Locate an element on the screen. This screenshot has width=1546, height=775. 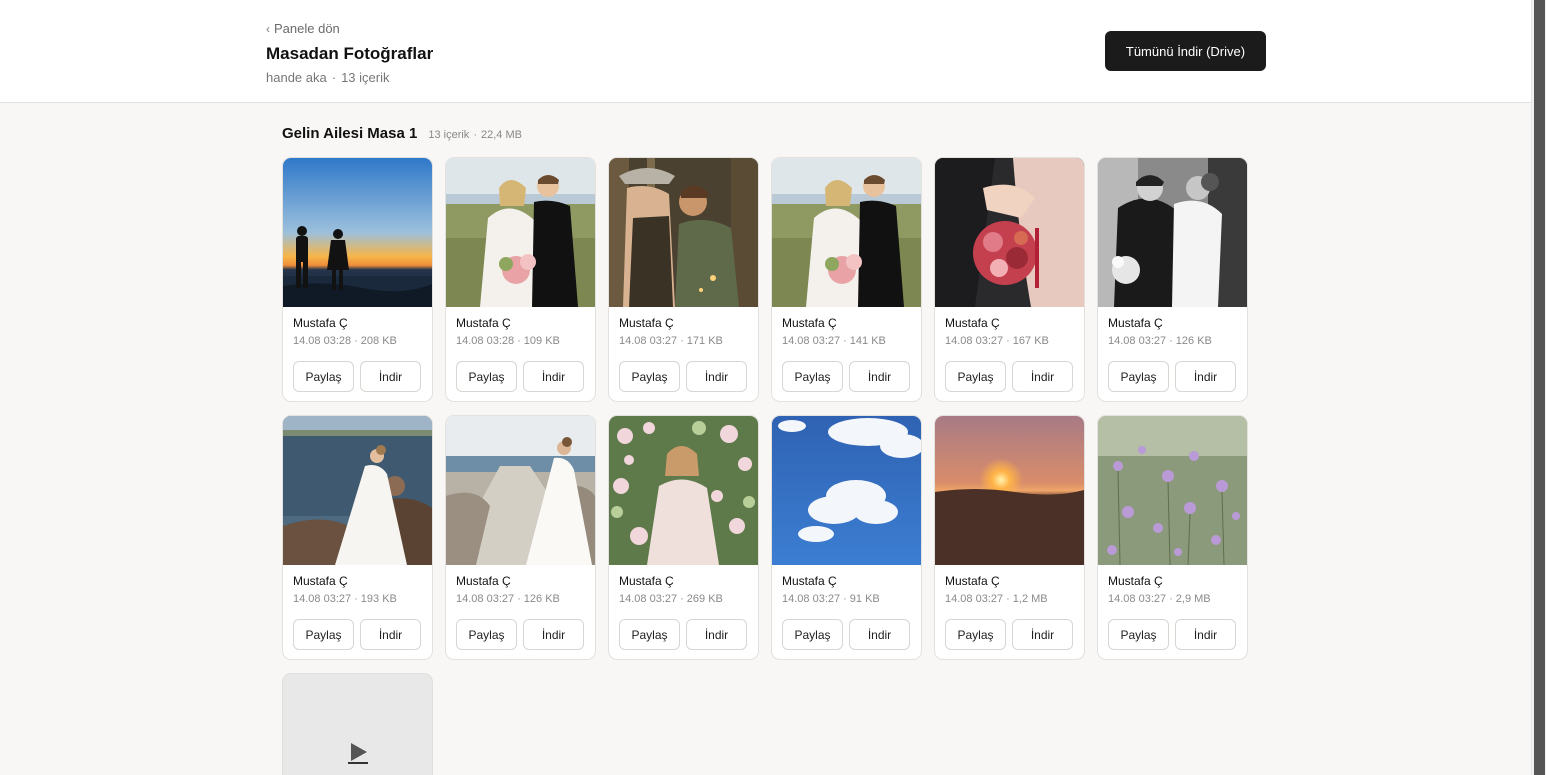
group-size: 22,4 MB is located at coordinates (501, 135).